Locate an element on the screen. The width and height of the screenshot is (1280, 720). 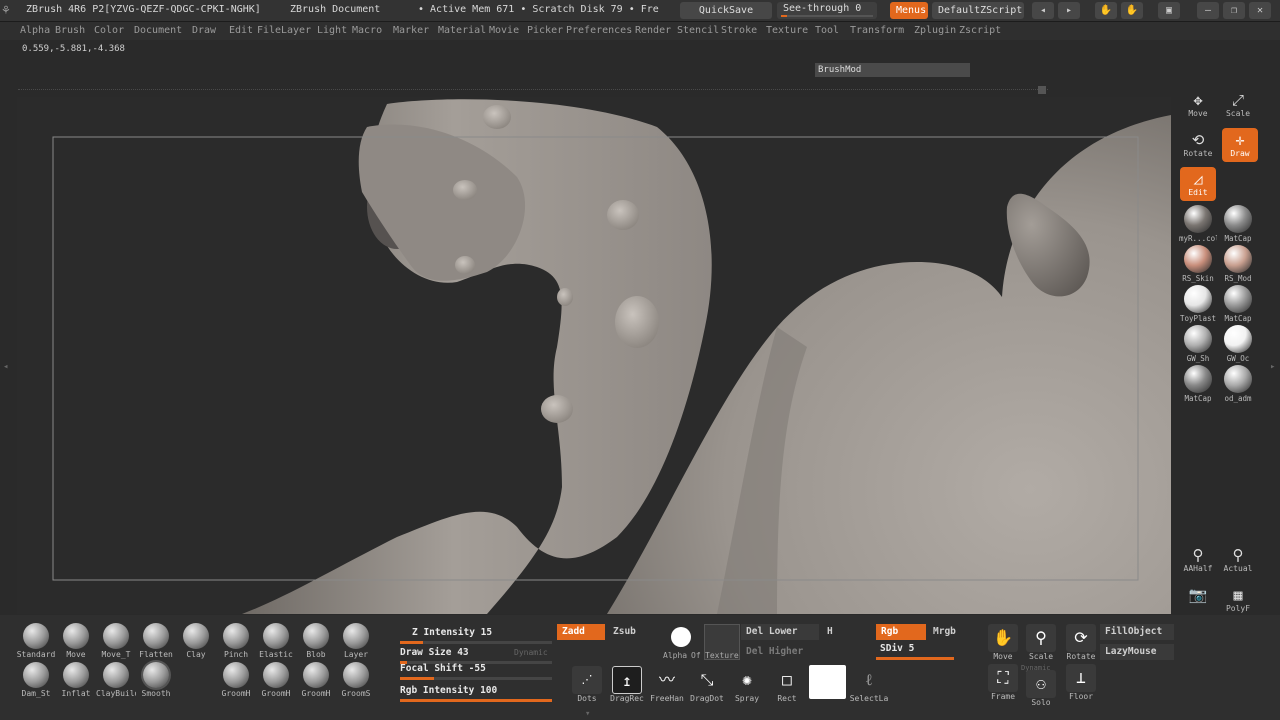
spray-stroke-button: ✺ Spray is located at coordinates (747, 686).